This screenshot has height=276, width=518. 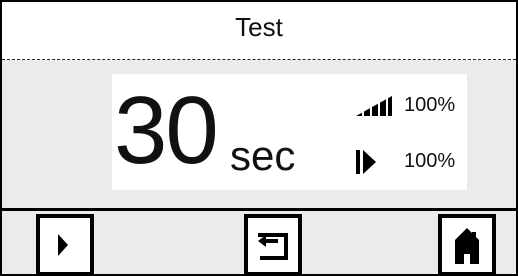 I want to click on page-title: Test, so click(x=259, y=27).